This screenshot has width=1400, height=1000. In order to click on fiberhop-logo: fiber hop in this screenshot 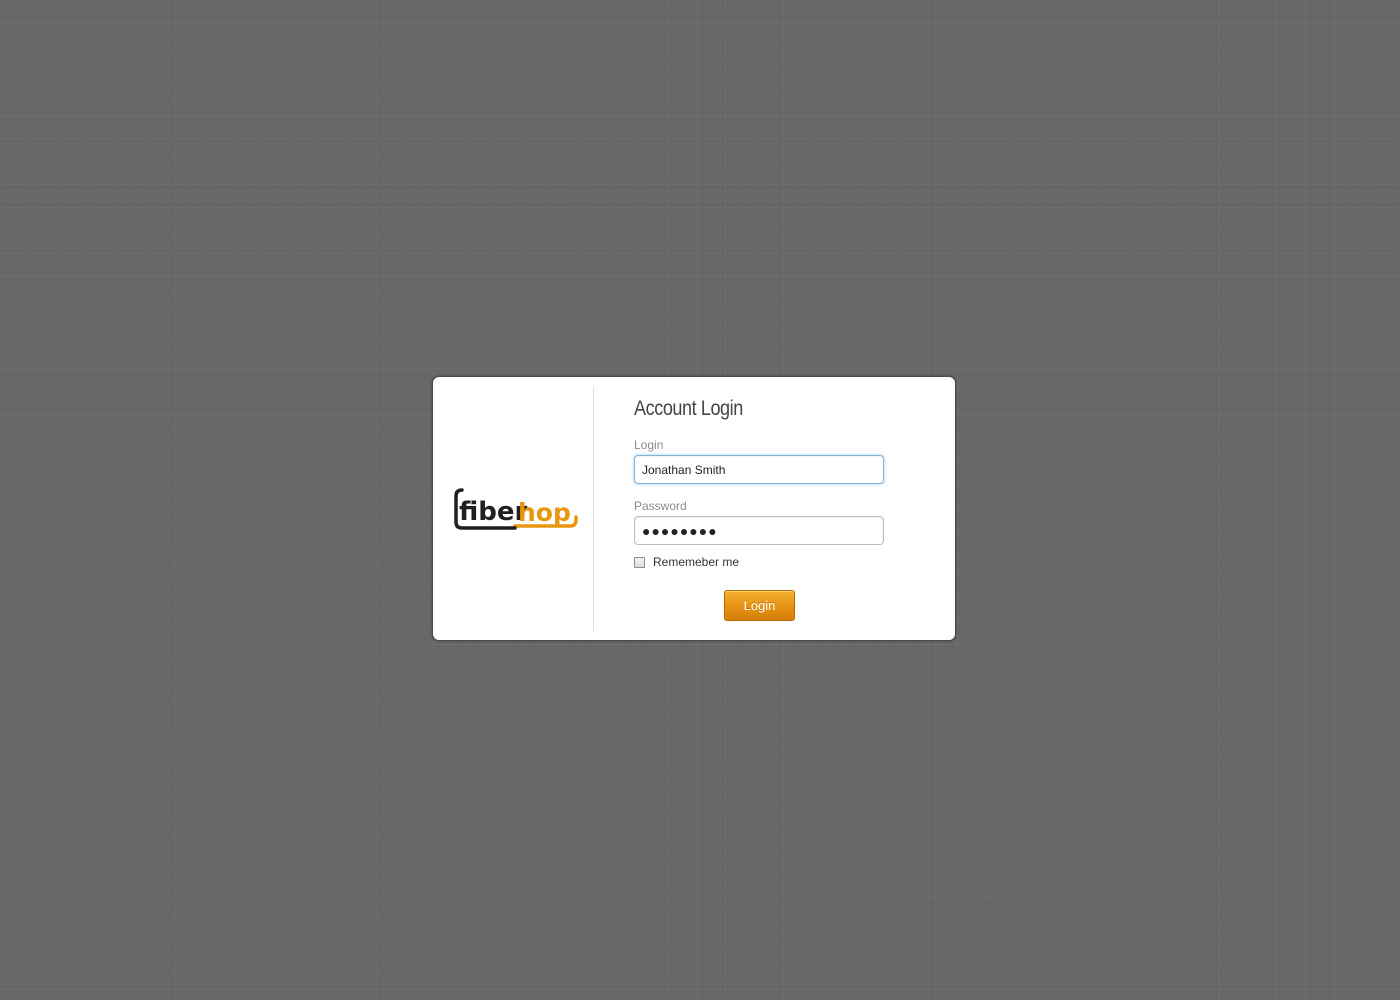, I will do `click(516, 509)`.